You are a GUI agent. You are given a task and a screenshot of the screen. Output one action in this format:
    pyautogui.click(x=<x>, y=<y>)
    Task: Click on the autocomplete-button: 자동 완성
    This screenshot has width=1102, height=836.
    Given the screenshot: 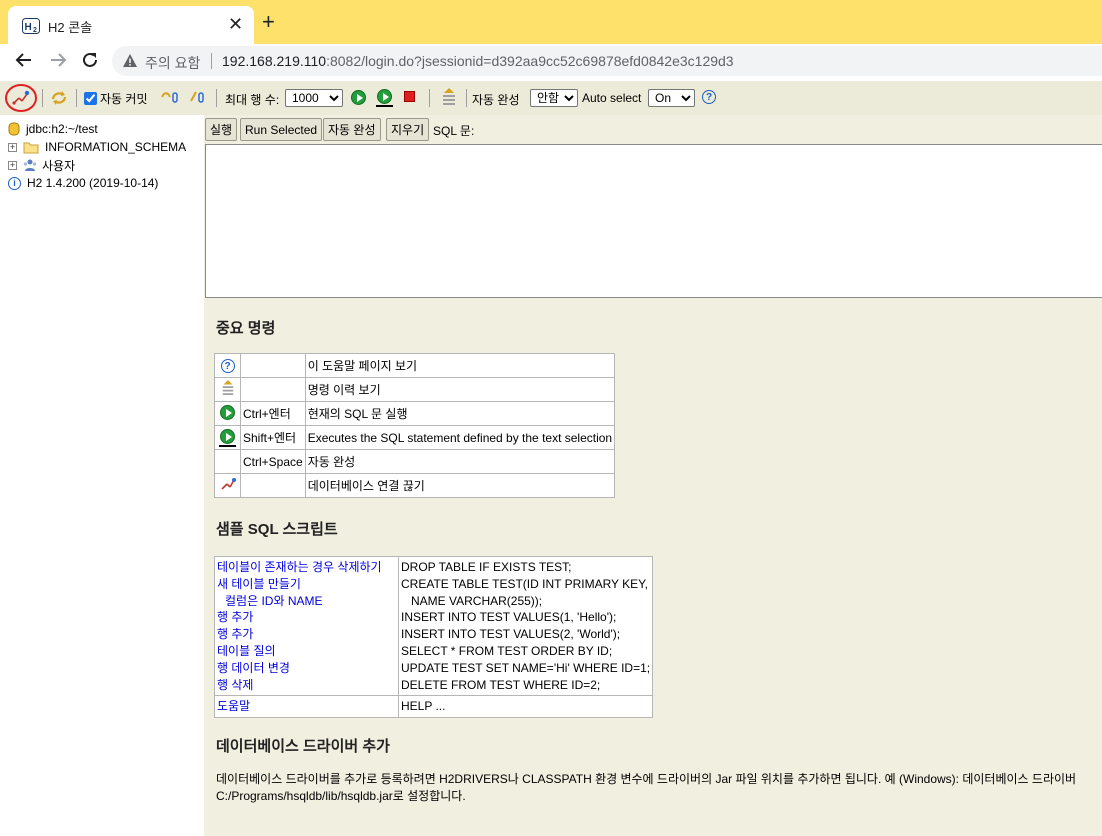 What is the action you would take?
    pyautogui.click(x=352, y=129)
    